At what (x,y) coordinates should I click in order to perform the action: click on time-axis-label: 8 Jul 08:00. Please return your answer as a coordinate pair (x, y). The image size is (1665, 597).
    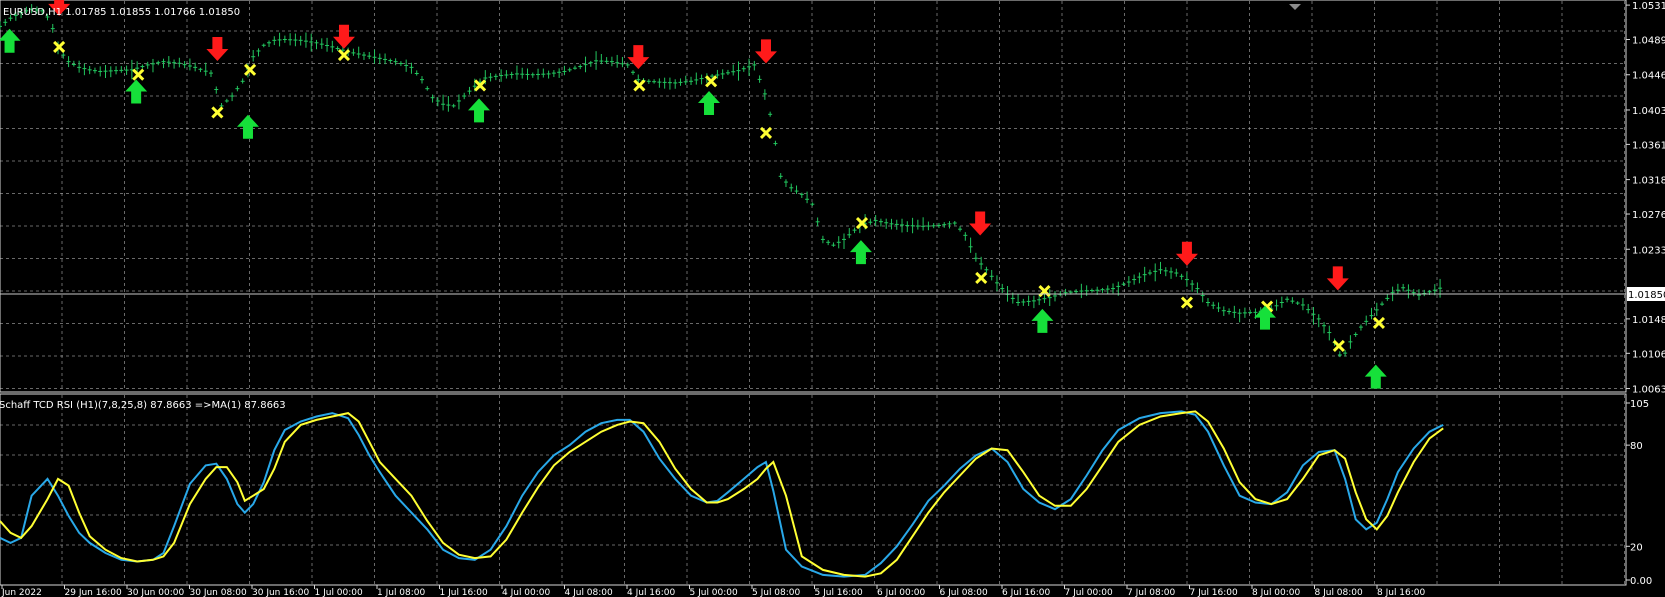
    Looking at the image, I should click on (1339, 592).